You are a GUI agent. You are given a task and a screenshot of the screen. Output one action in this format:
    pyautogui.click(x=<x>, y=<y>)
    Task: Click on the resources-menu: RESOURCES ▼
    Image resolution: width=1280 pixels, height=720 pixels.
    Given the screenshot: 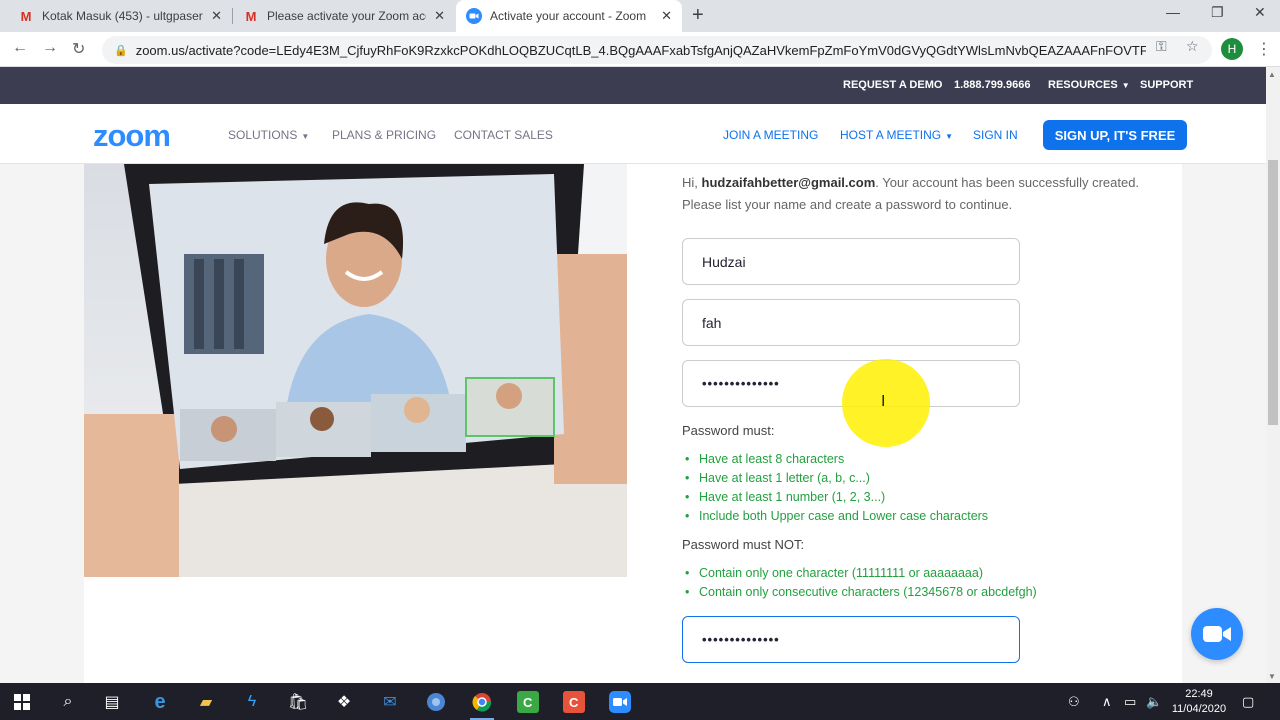 What is the action you would take?
    pyautogui.click(x=1089, y=85)
    